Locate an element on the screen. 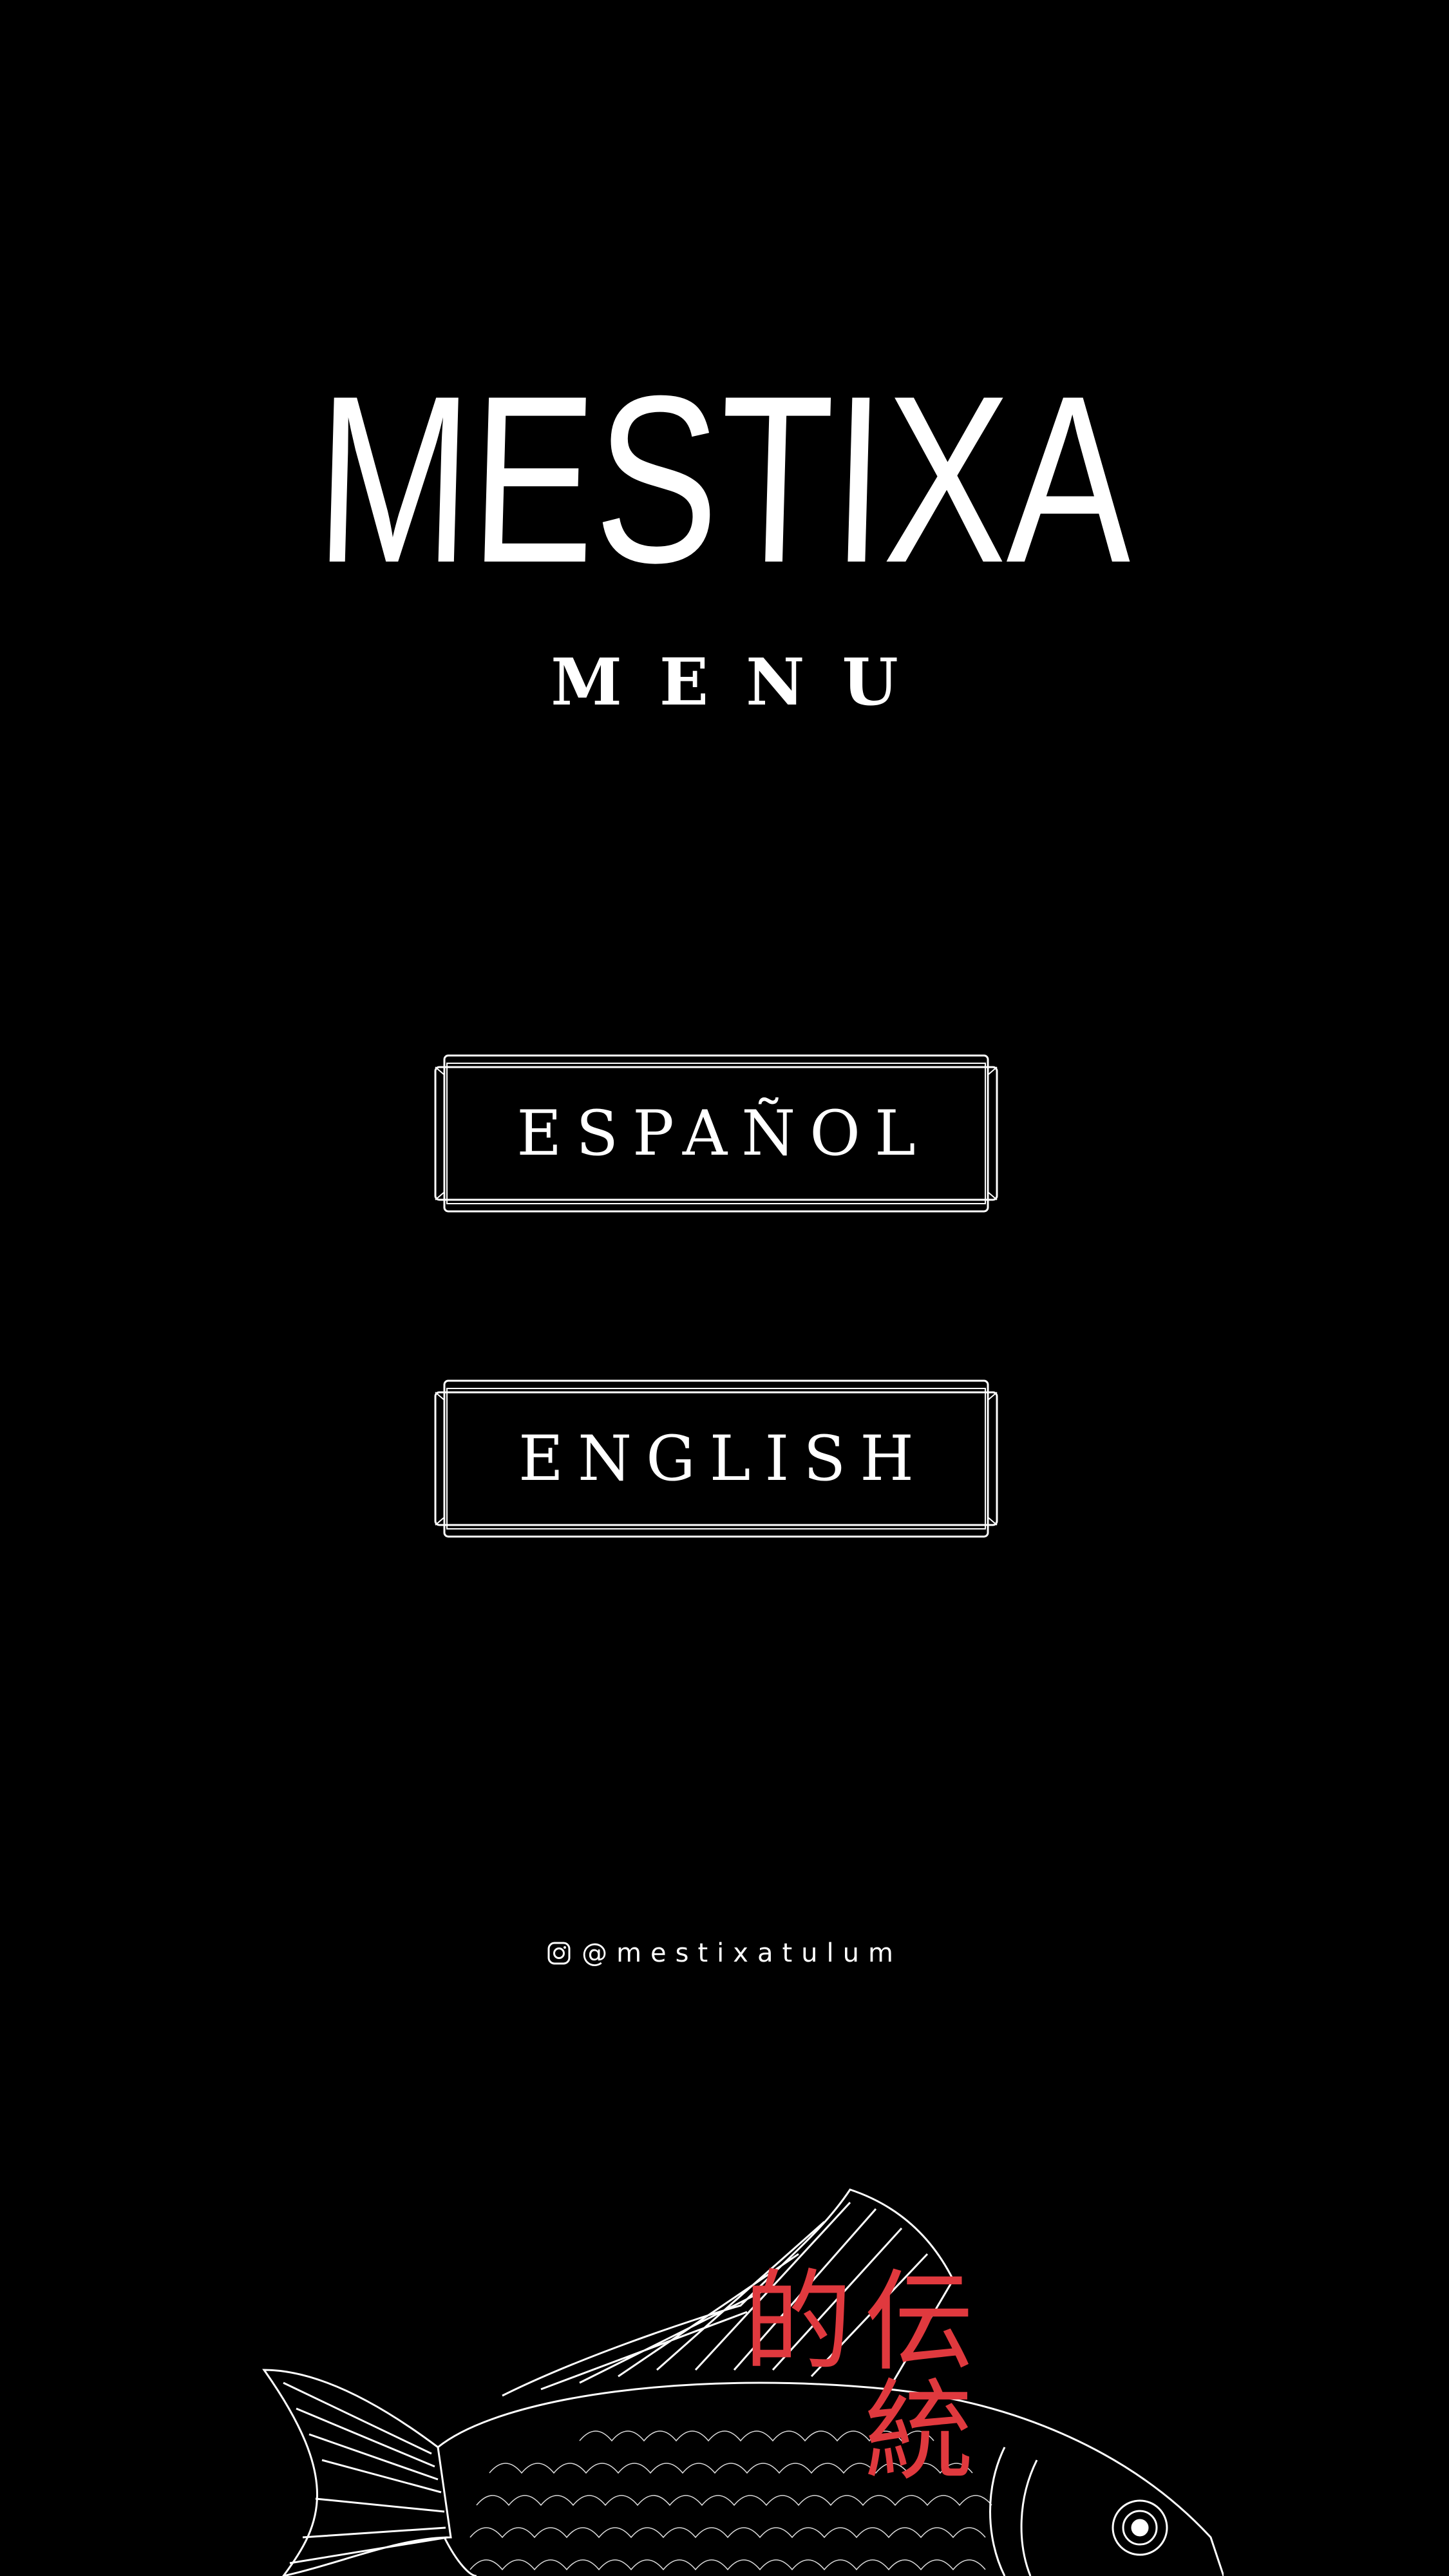  kanji-decoration: 伝統的 is located at coordinates (848, 2373).